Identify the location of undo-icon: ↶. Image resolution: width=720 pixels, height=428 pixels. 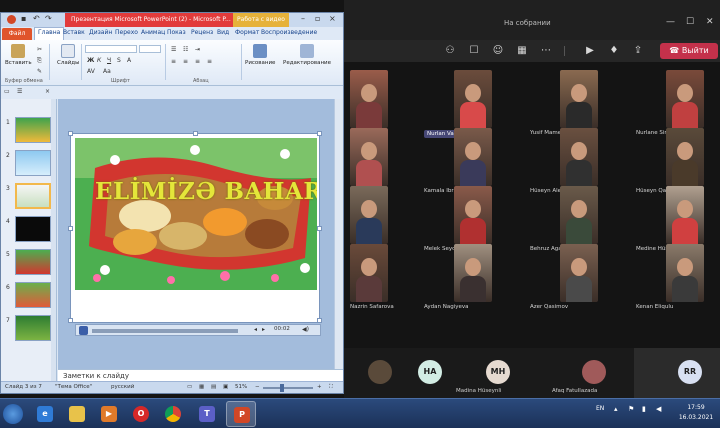
(36, 18).